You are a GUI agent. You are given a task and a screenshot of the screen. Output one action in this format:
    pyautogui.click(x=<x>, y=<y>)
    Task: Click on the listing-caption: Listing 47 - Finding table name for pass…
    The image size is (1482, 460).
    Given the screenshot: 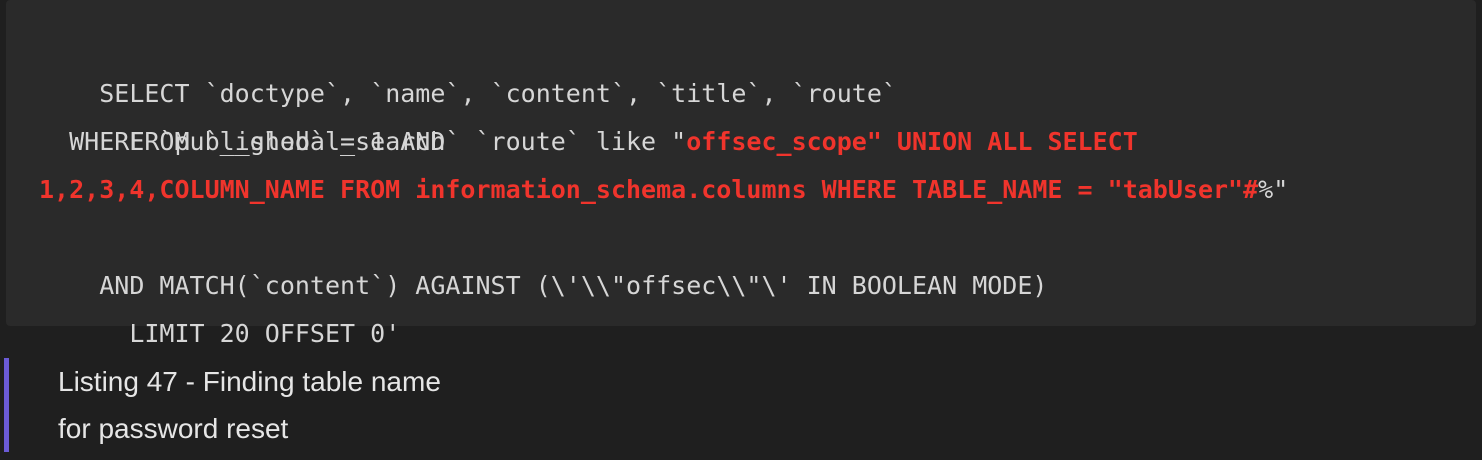 What is the action you would take?
    pyautogui.click(x=304, y=405)
    